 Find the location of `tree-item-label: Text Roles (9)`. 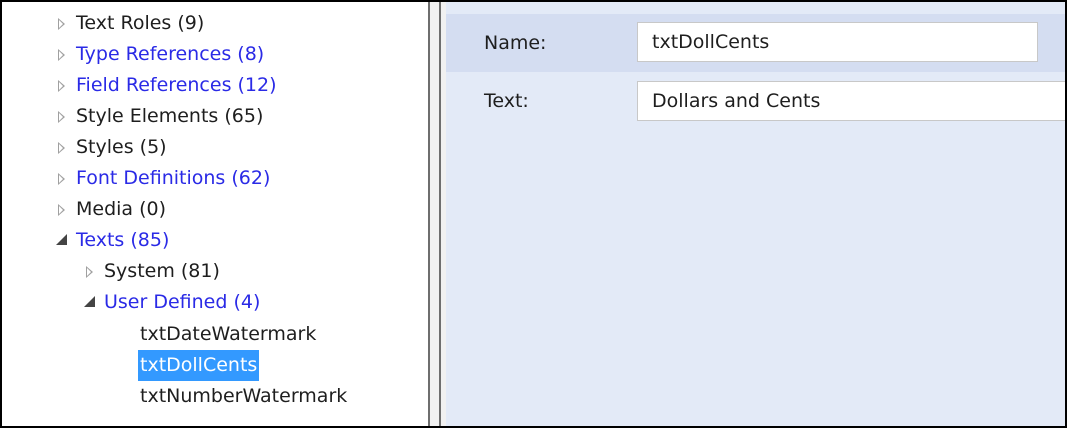

tree-item-label: Text Roles (9) is located at coordinates (140, 23).